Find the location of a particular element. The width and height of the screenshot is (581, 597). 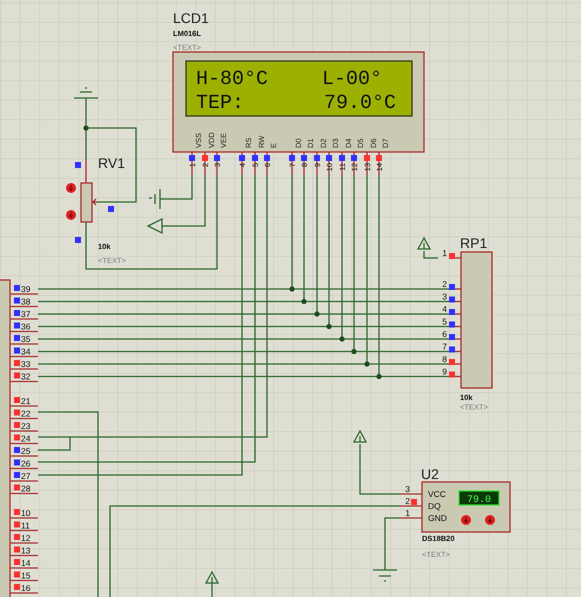

pin-number: 8 is located at coordinates (444, 359).